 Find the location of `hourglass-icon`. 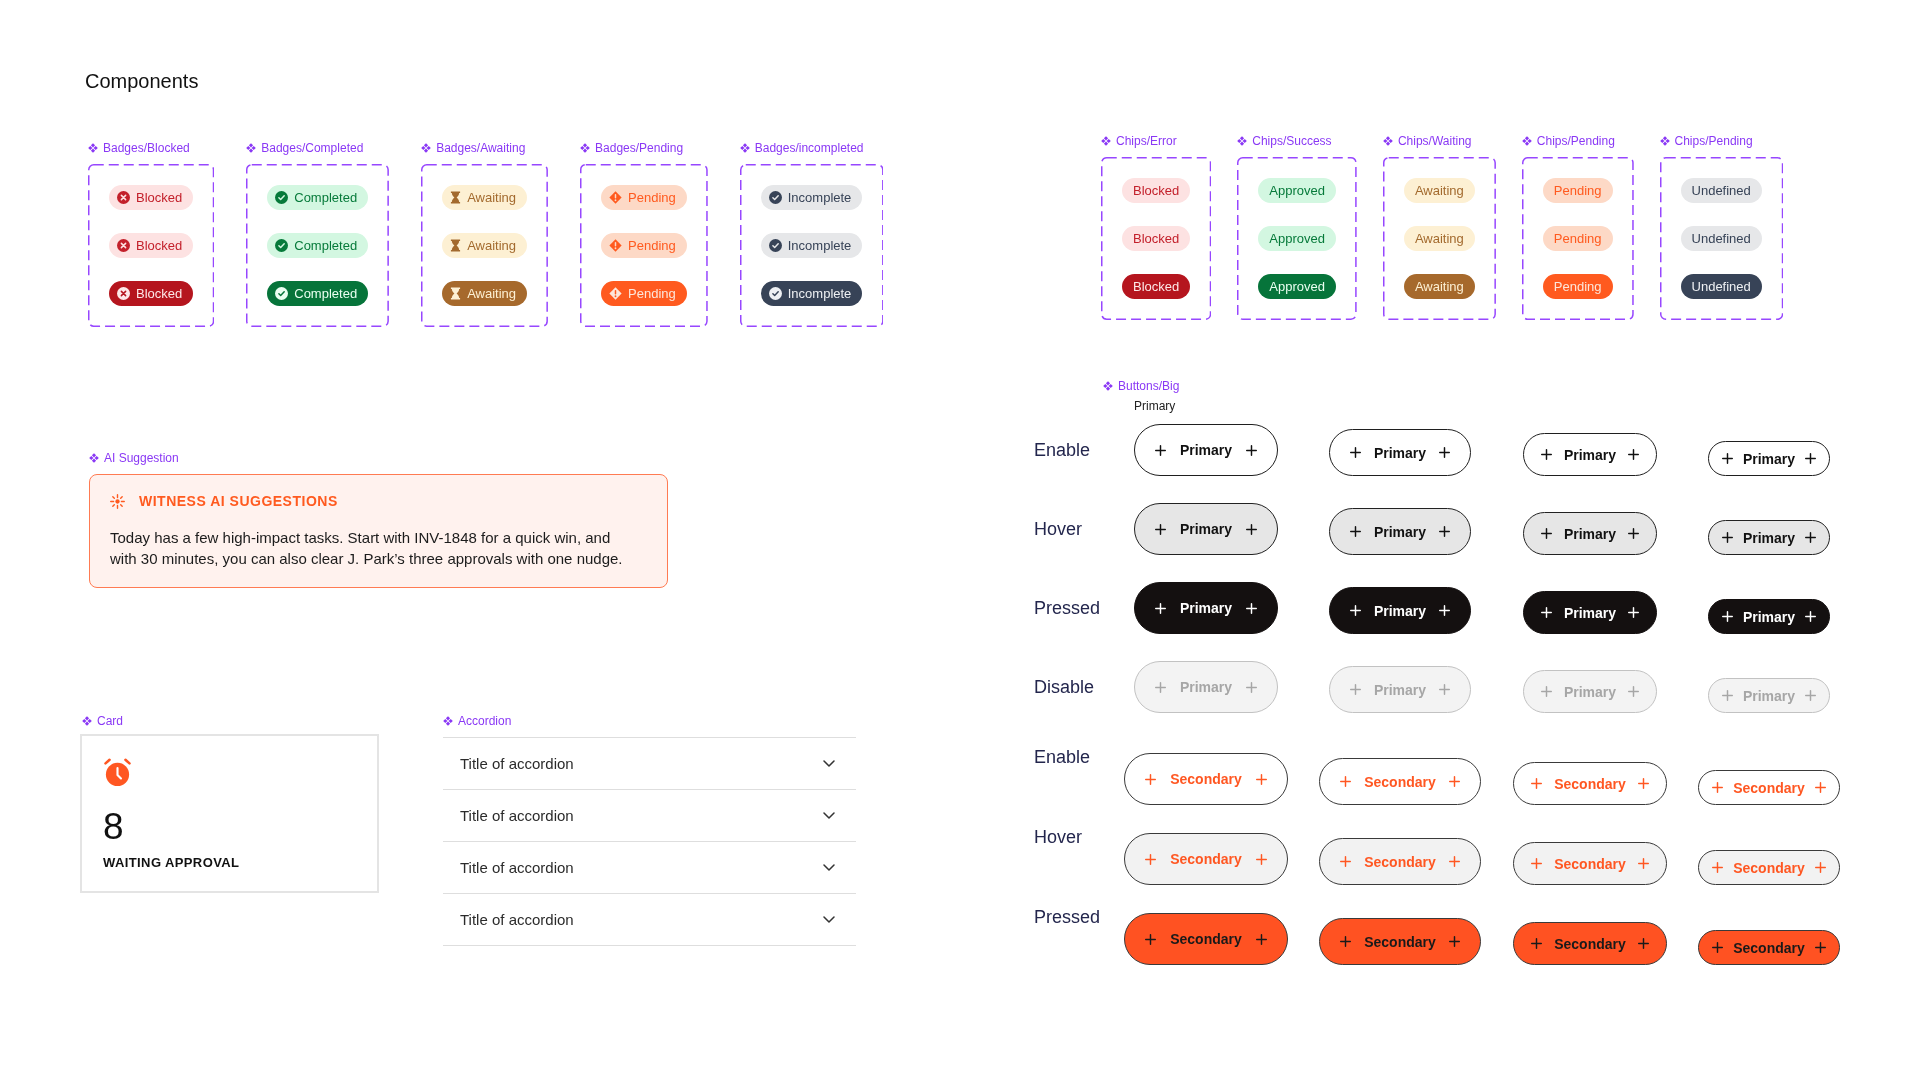

hourglass-icon is located at coordinates (456, 293).